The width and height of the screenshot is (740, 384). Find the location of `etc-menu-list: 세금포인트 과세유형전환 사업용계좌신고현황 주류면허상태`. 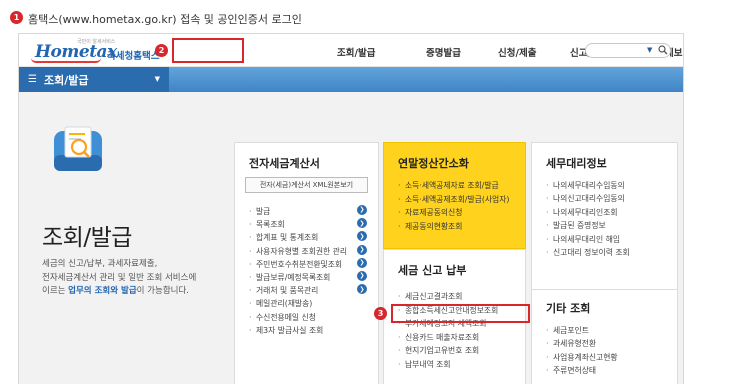

etc-menu-list: 세금포인트 과세유형전환 사업용계좌신고현황 주류면허상태 is located at coordinates (582, 351).